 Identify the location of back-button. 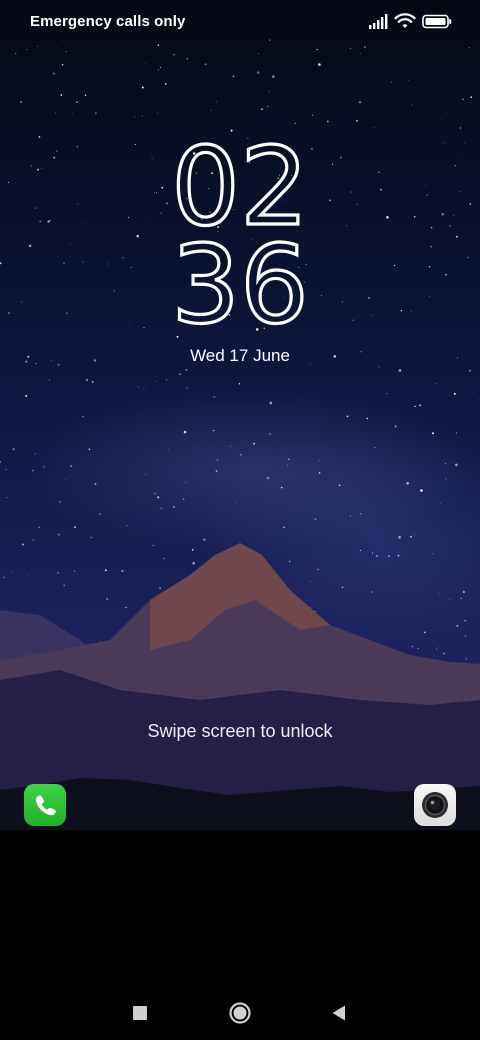
(339, 1013).